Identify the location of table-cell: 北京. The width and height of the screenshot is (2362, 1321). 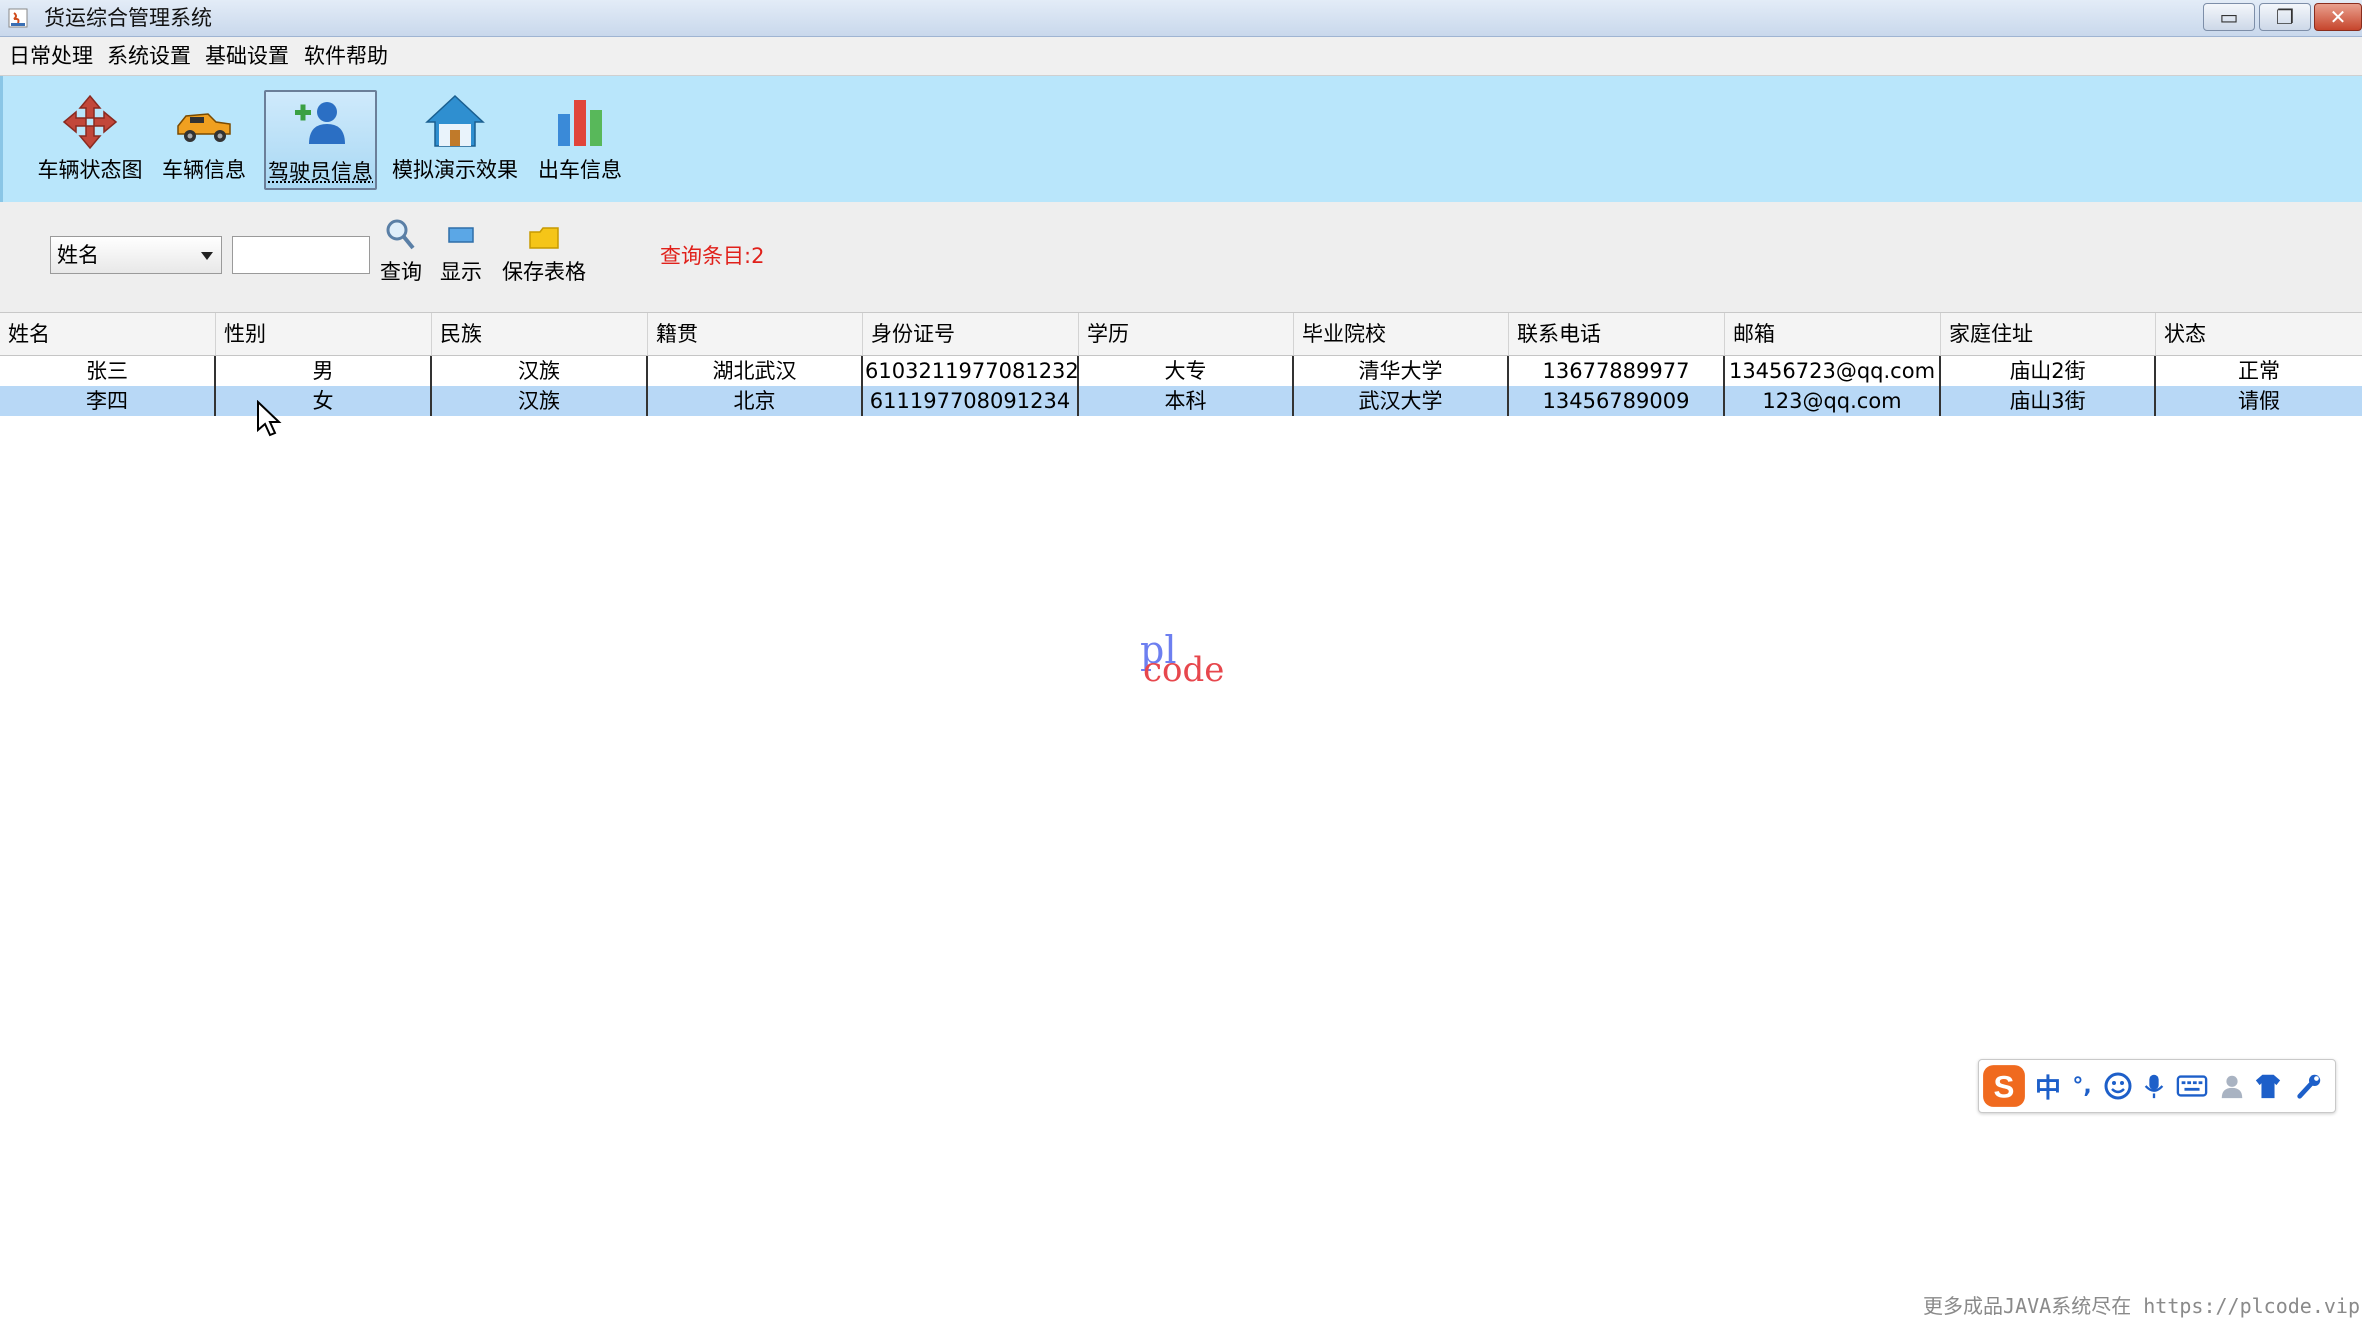
(755, 401).